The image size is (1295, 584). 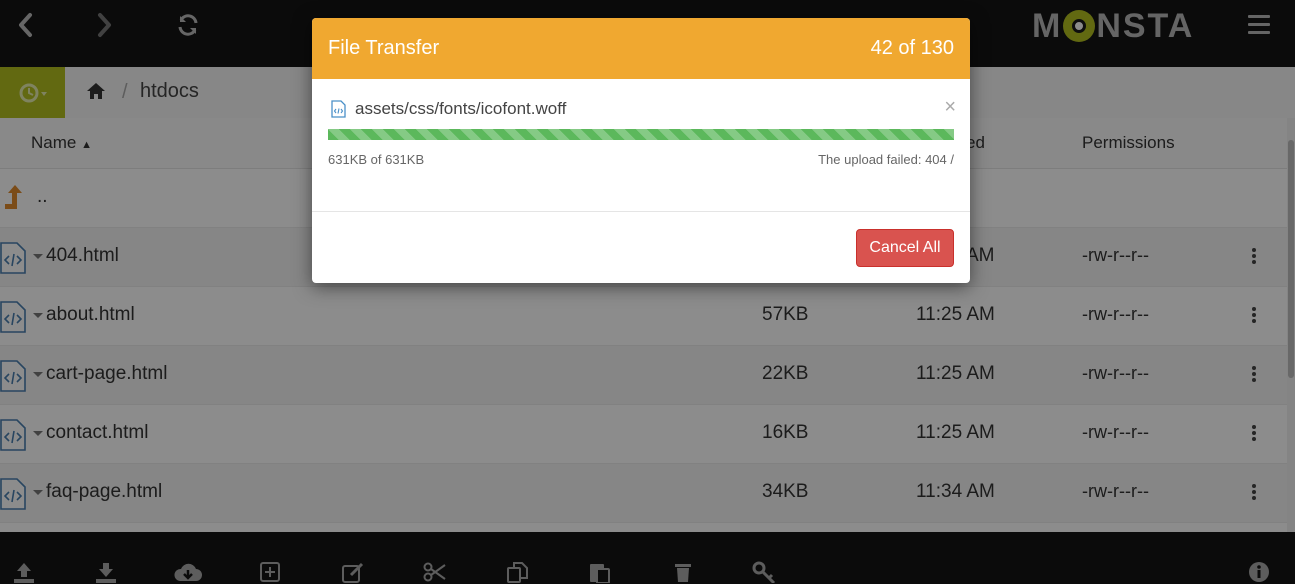 What do you see at coordinates (376, 159) in the screenshot?
I see `transfer-bytes: 631KB of 631KB` at bounding box center [376, 159].